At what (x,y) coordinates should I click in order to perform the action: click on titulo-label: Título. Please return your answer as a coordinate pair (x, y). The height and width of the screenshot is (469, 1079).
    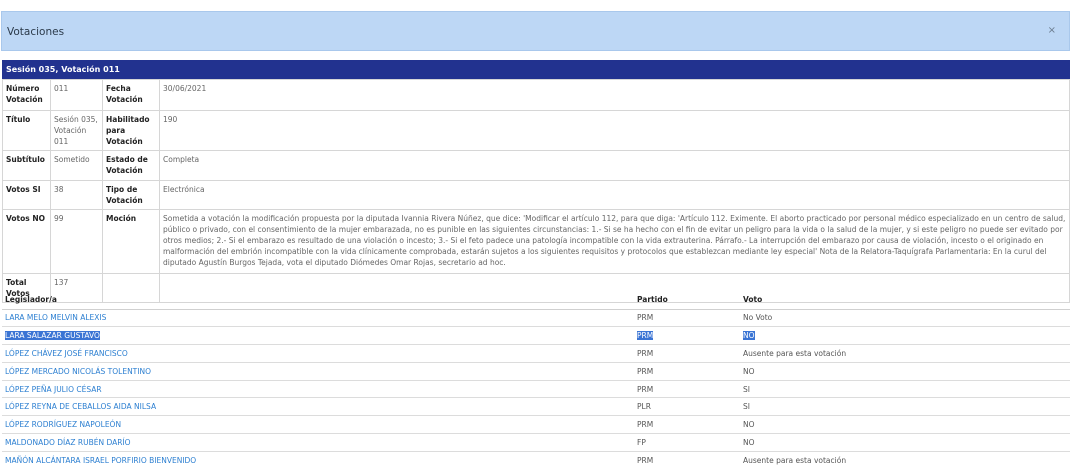
    Looking at the image, I should click on (26, 130).